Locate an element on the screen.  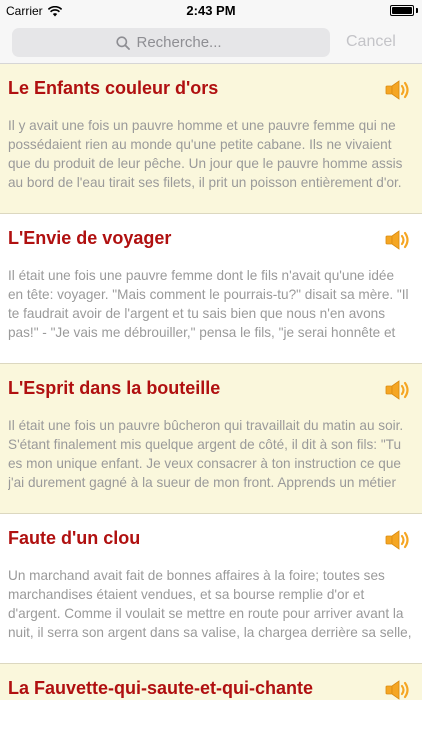
cancel-button: Cancel is located at coordinates (371, 42).